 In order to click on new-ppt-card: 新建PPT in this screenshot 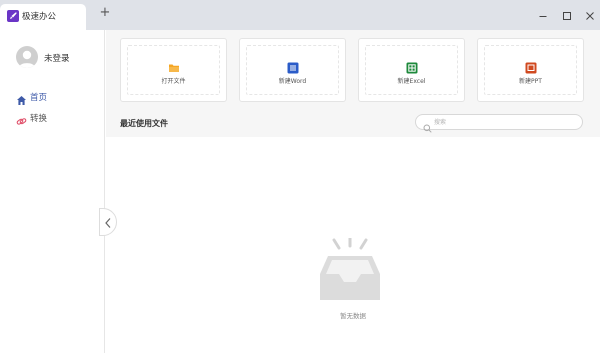, I will do `click(530, 70)`.